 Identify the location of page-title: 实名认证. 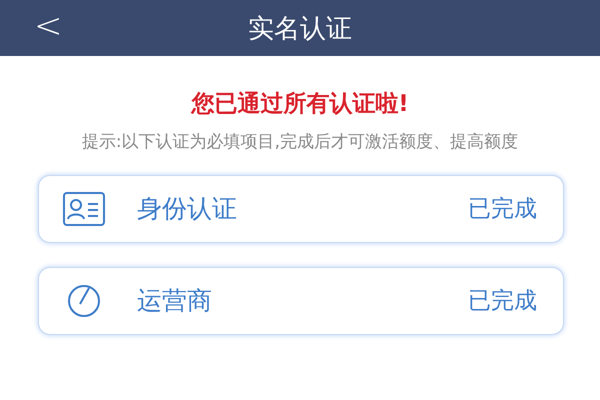
(300, 29).